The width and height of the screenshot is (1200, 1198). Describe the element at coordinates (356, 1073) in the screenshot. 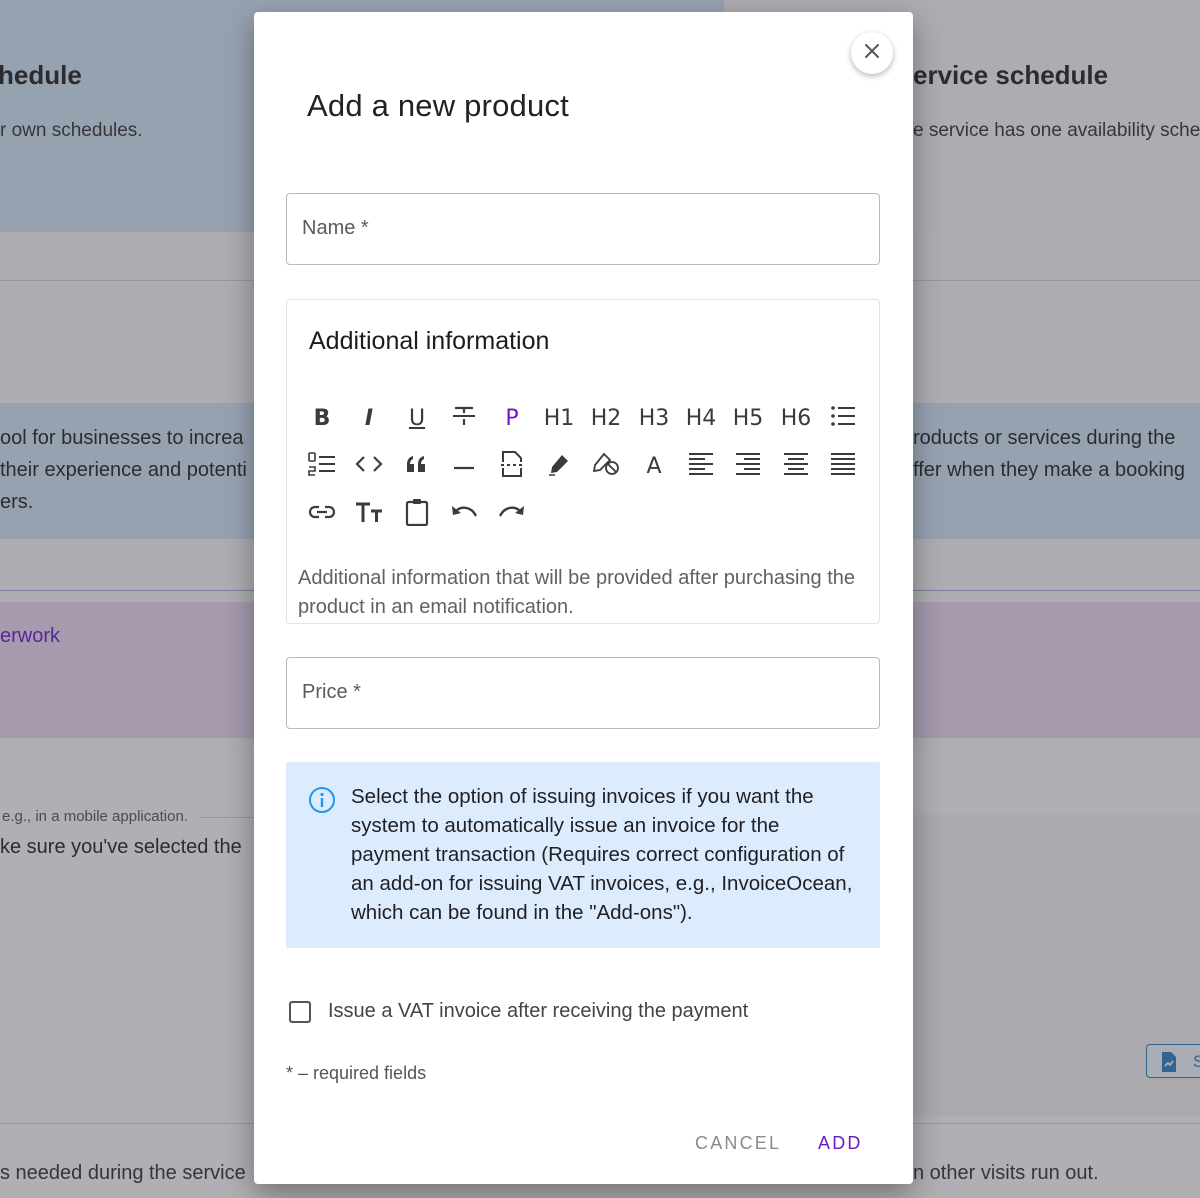

I see `required-fields-note: * – required fields` at that location.